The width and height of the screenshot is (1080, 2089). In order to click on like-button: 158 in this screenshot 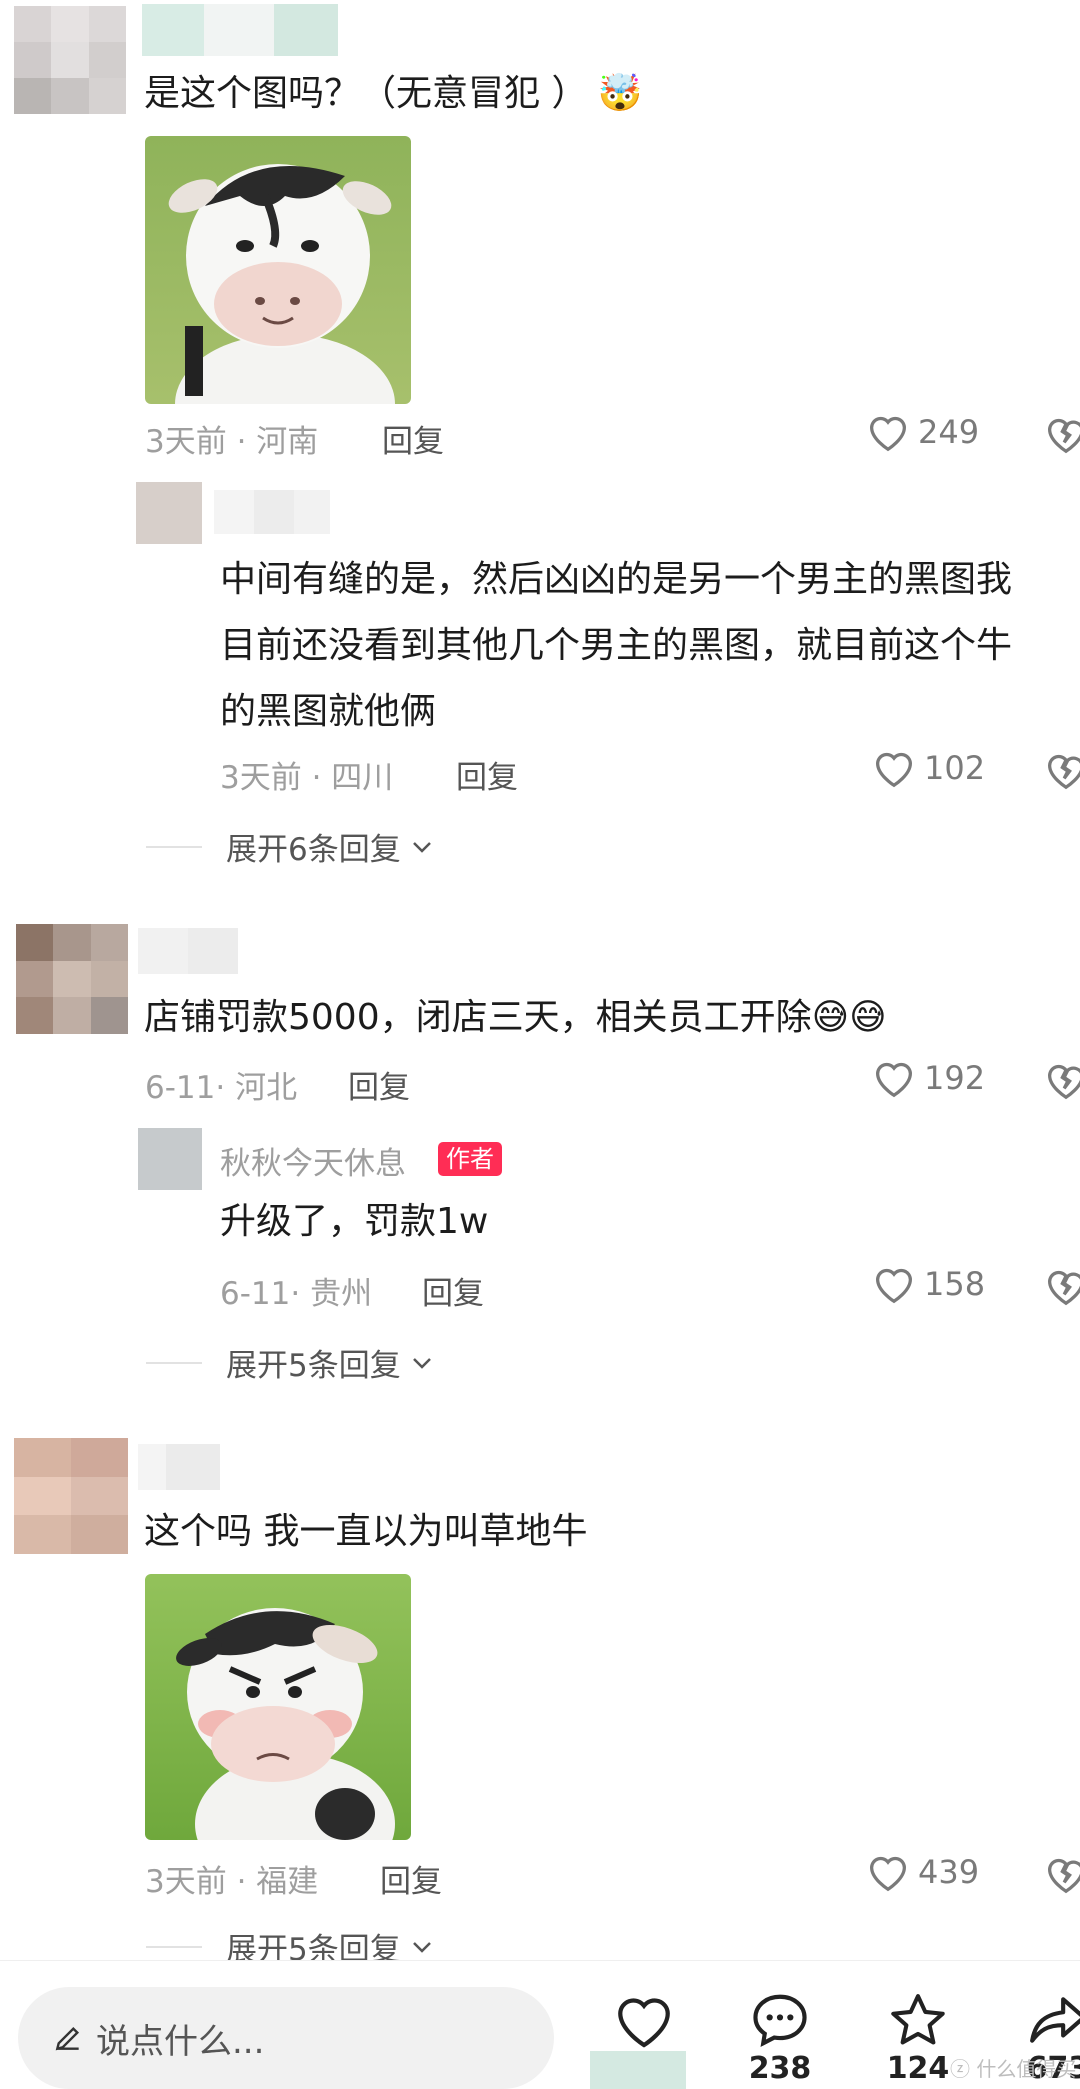, I will do `click(928, 1284)`.